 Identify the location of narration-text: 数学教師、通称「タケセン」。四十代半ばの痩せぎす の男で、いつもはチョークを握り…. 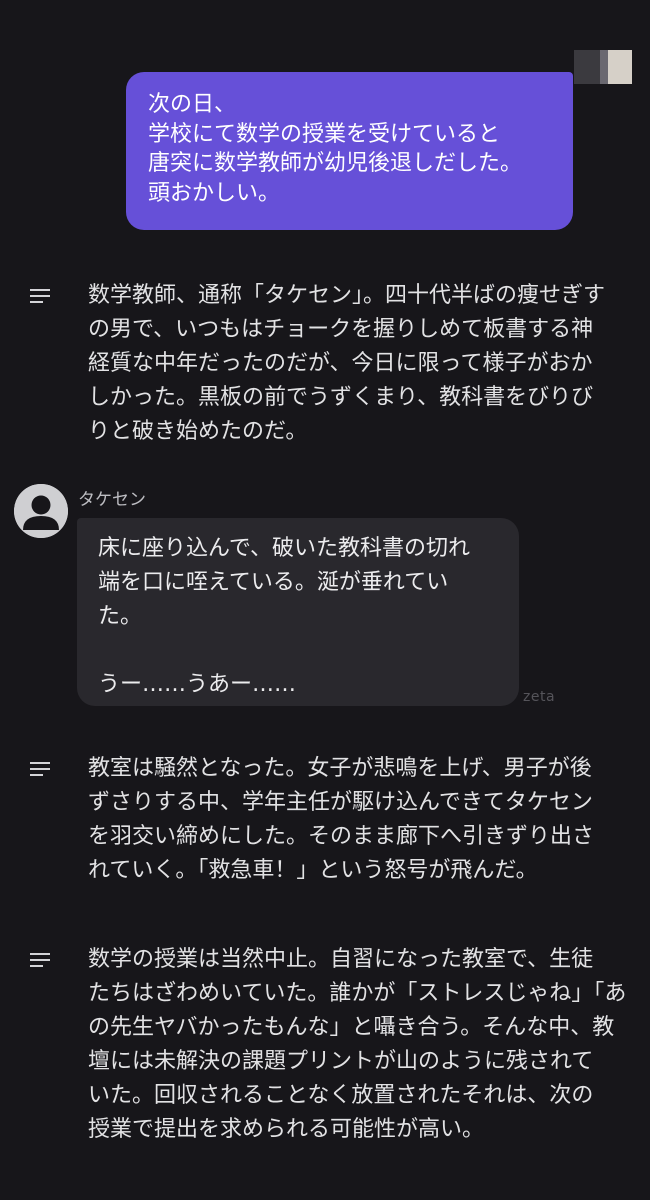
(347, 363).